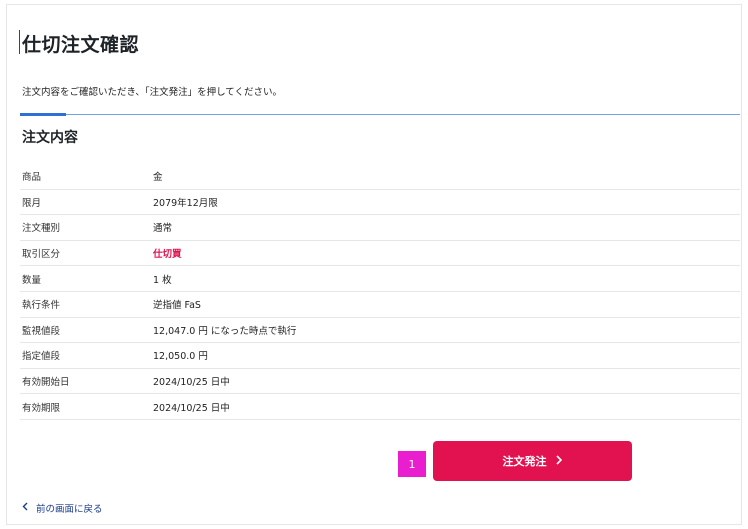 Image resolution: width=748 pixels, height=529 pixels. I want to click on detail-row-product: 商品 金, so click(380, 177).